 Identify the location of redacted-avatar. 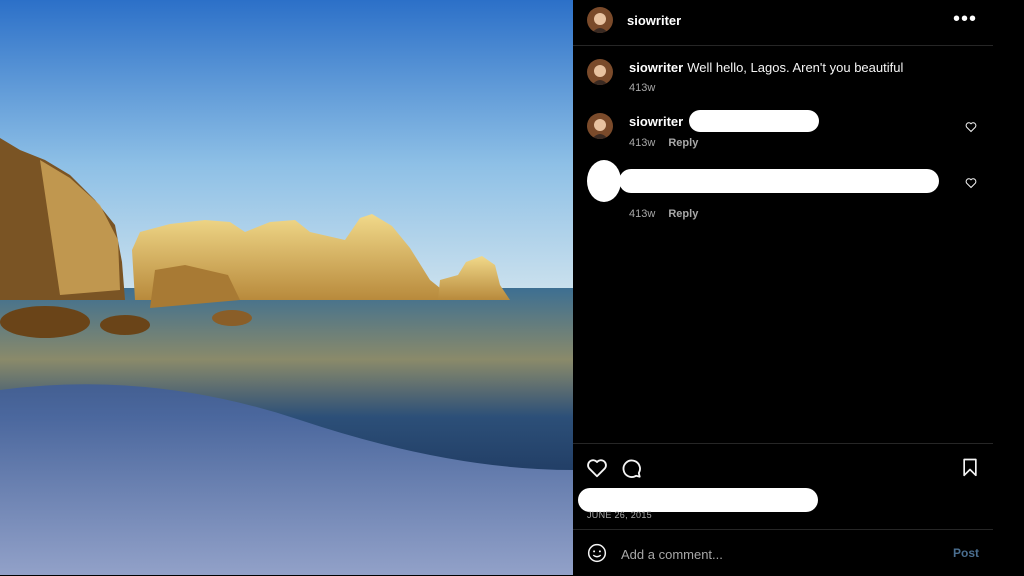
(604, 181).